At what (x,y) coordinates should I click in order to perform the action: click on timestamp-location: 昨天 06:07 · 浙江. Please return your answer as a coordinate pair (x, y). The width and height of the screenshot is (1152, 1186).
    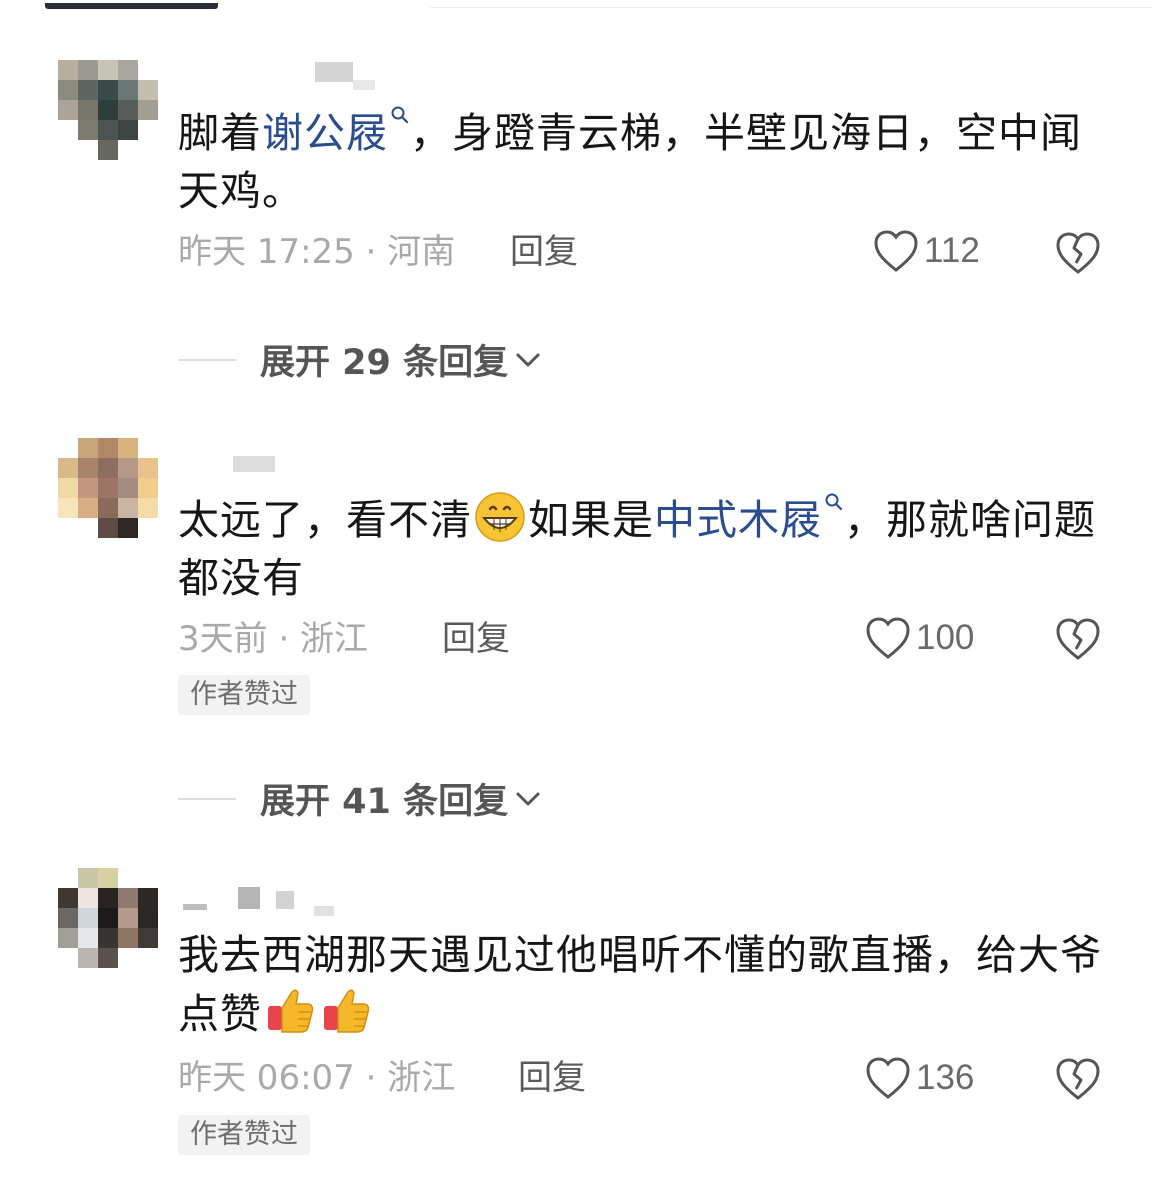
    Looking at the image, I should click on (317, 1078).